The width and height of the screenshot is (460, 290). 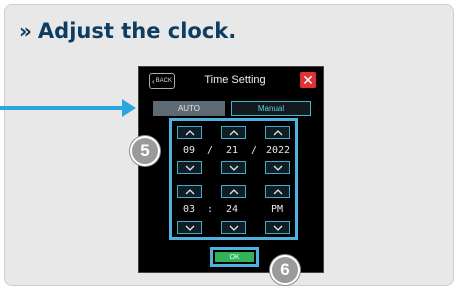 I want to click on pointer-arrow-line, so click(x=63, y=108).